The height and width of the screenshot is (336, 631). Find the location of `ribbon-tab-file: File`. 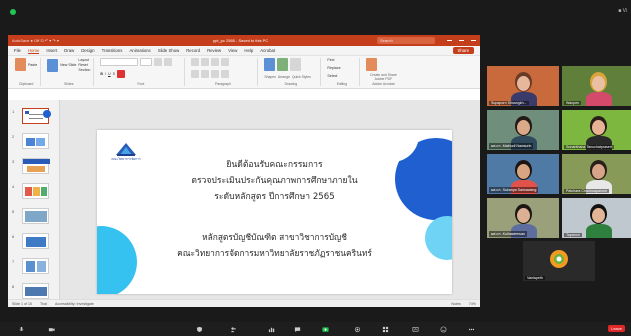

ribbon-tab-file: File is located at coordinates (17, 50).